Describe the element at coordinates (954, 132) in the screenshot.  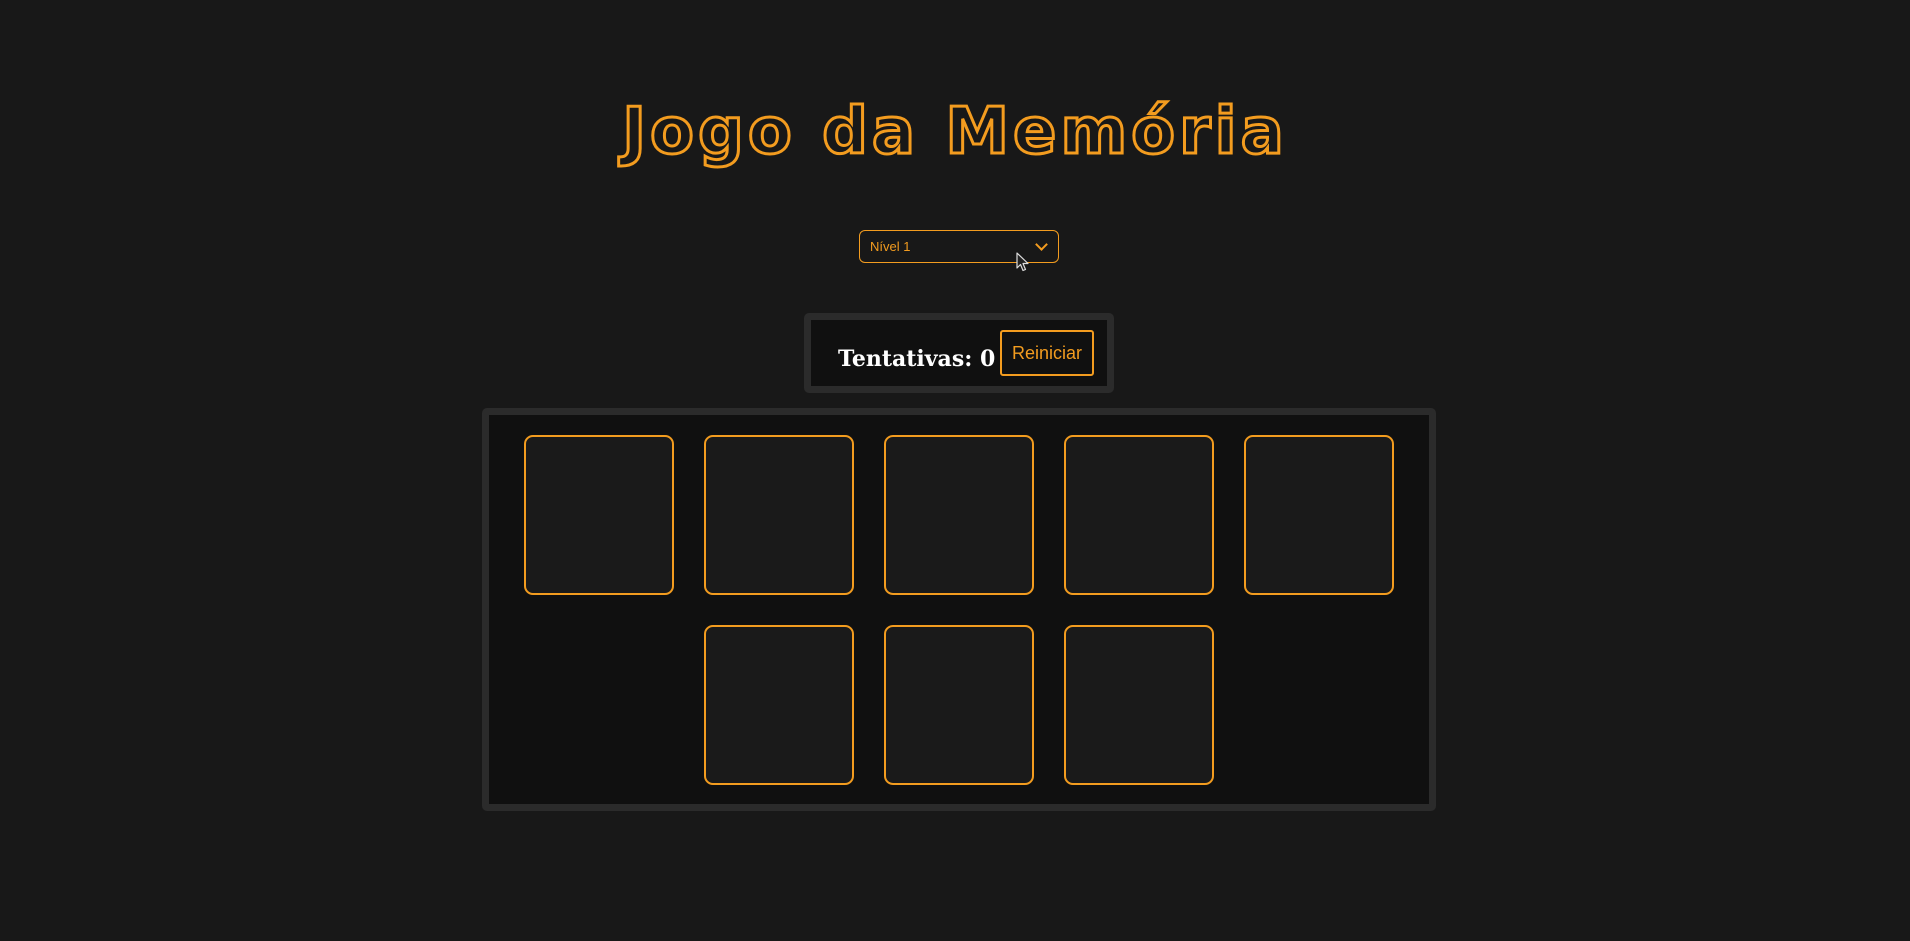
I see `game-title: Jogo da Memória` at that location.